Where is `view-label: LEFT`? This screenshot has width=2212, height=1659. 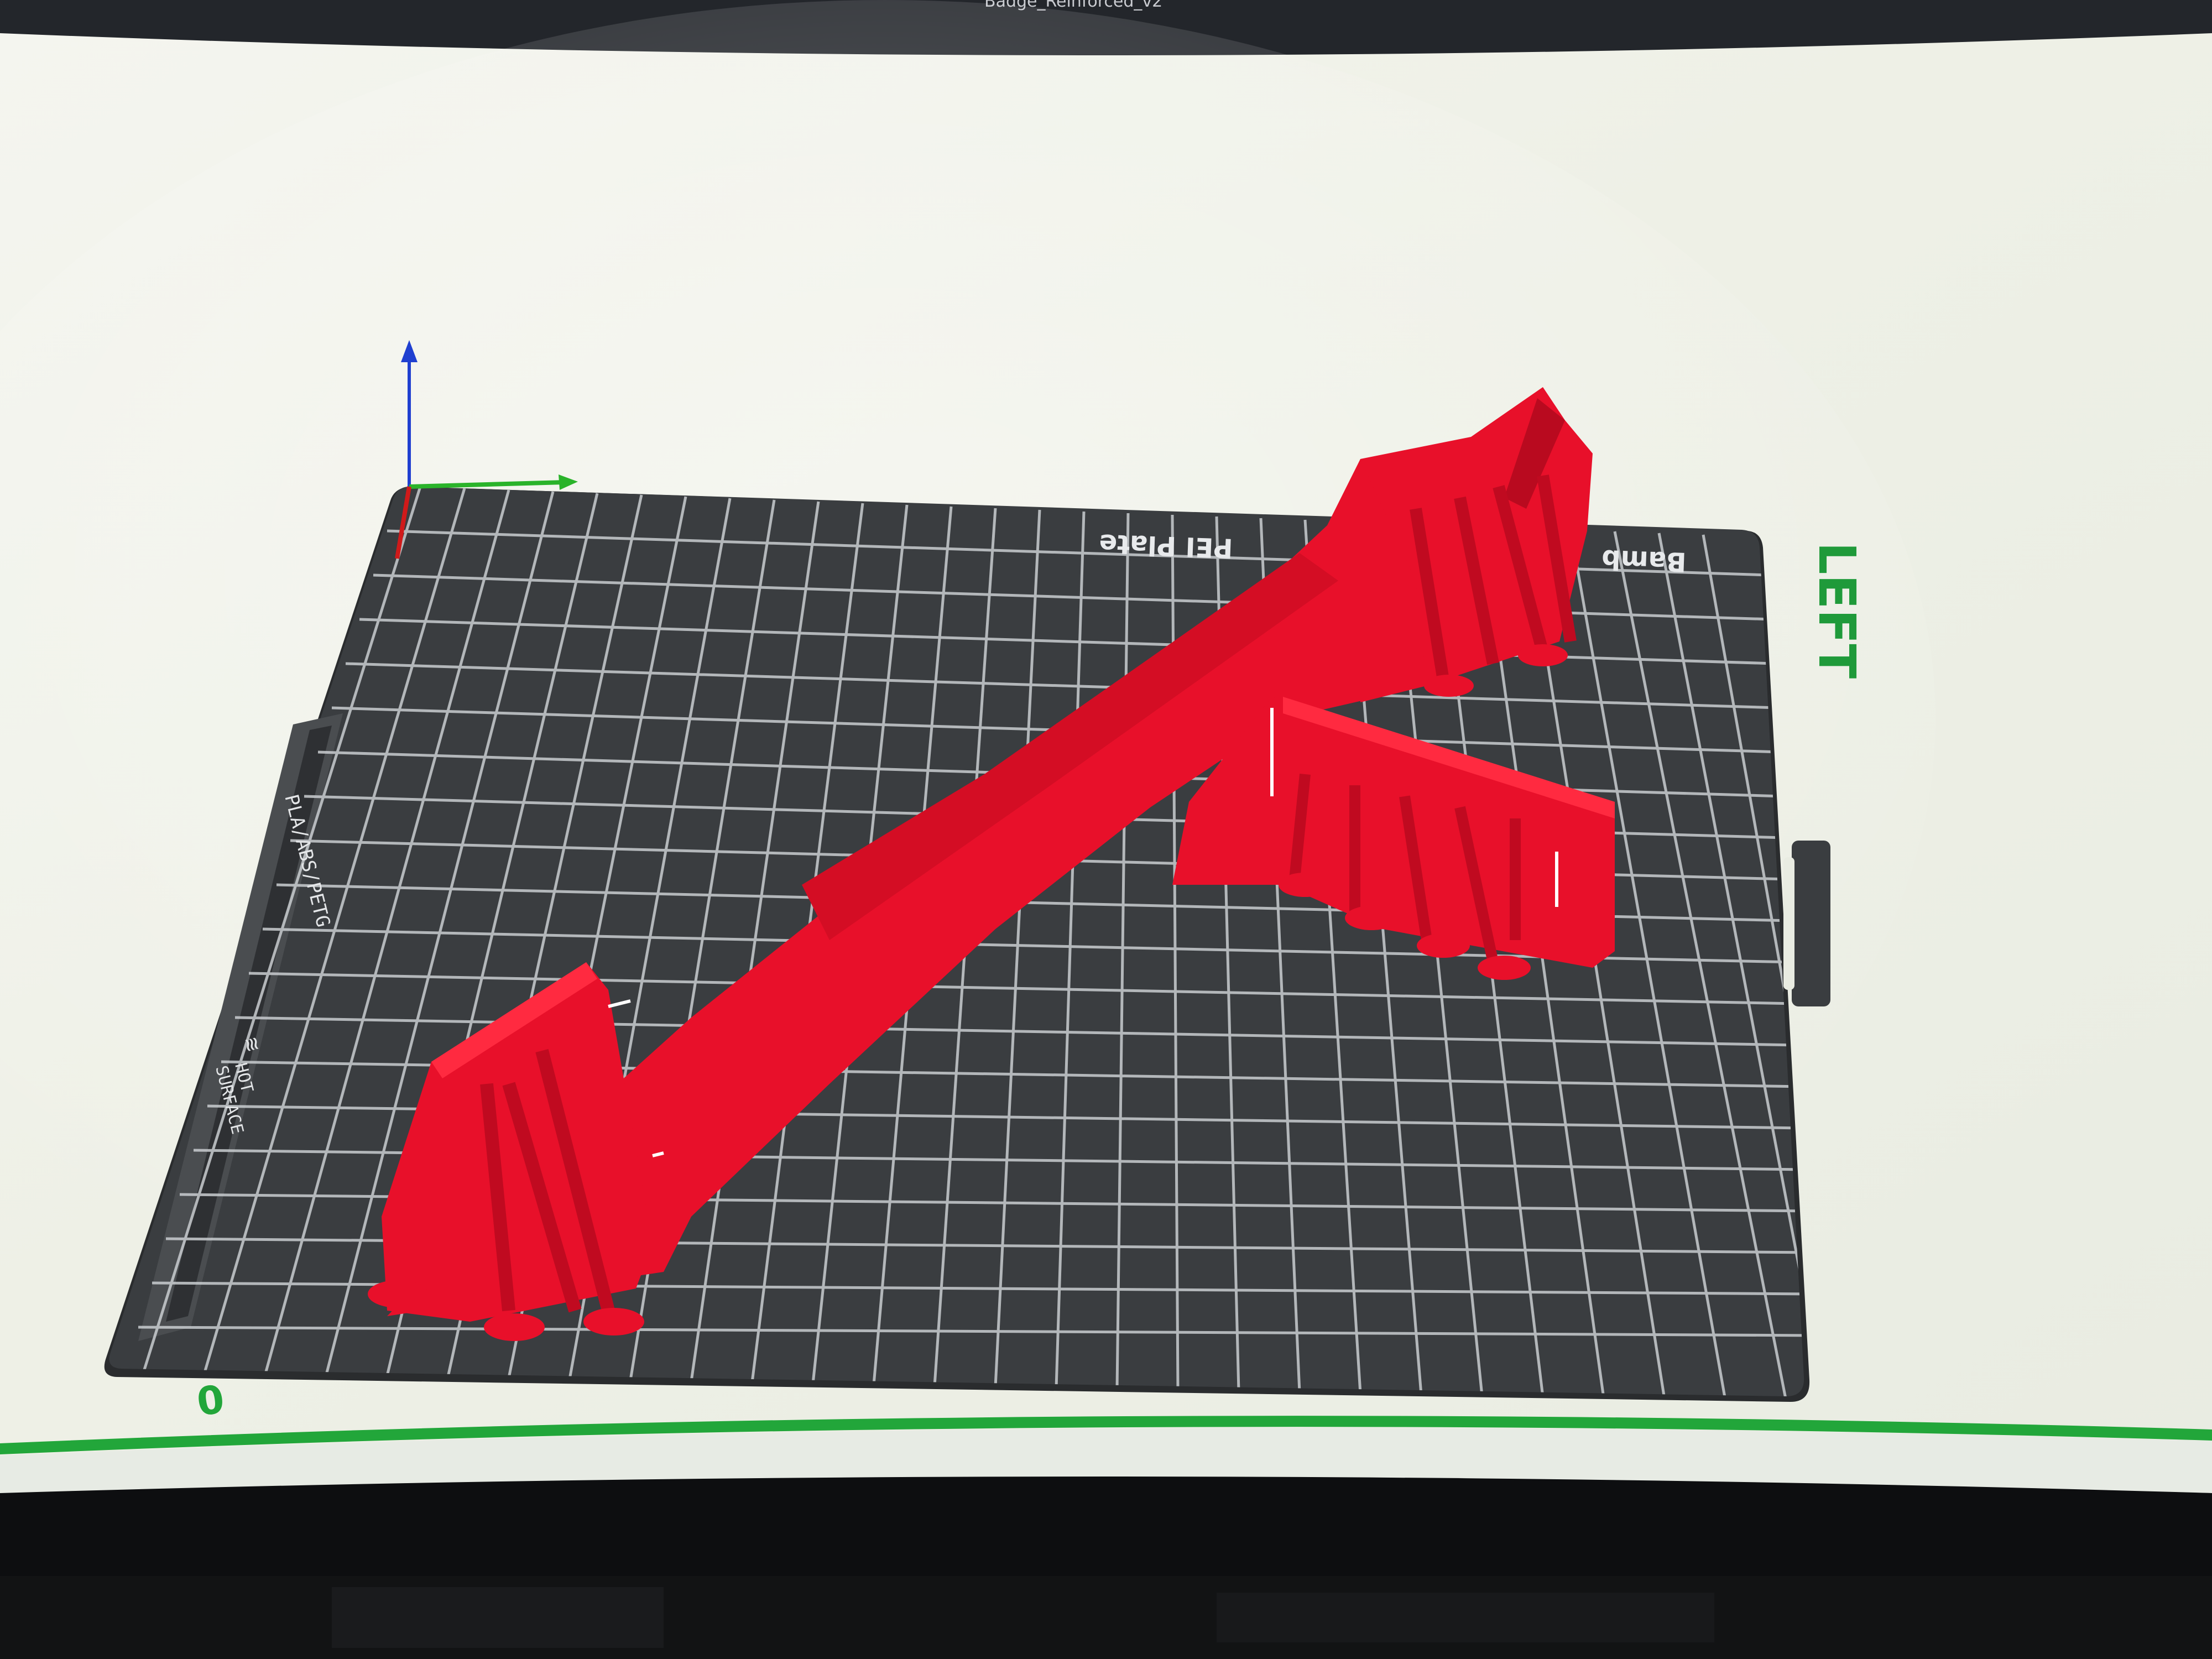 view-label: LEFT is located at coordinates (1837, 611).